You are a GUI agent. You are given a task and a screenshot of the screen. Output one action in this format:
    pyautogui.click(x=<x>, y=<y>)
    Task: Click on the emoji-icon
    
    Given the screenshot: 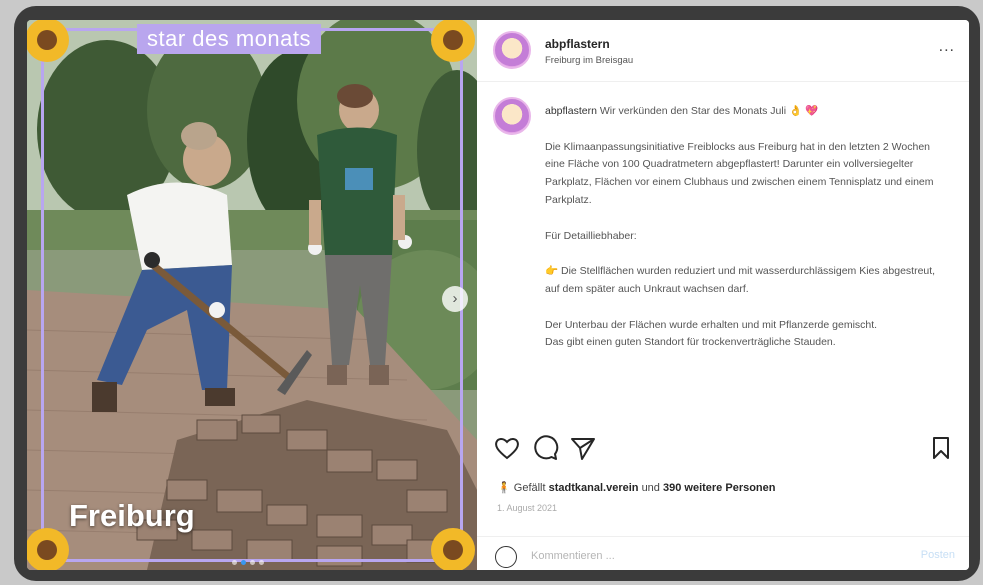 What is the action you would take?
    pyautogui.click(x=506, y=557)
    